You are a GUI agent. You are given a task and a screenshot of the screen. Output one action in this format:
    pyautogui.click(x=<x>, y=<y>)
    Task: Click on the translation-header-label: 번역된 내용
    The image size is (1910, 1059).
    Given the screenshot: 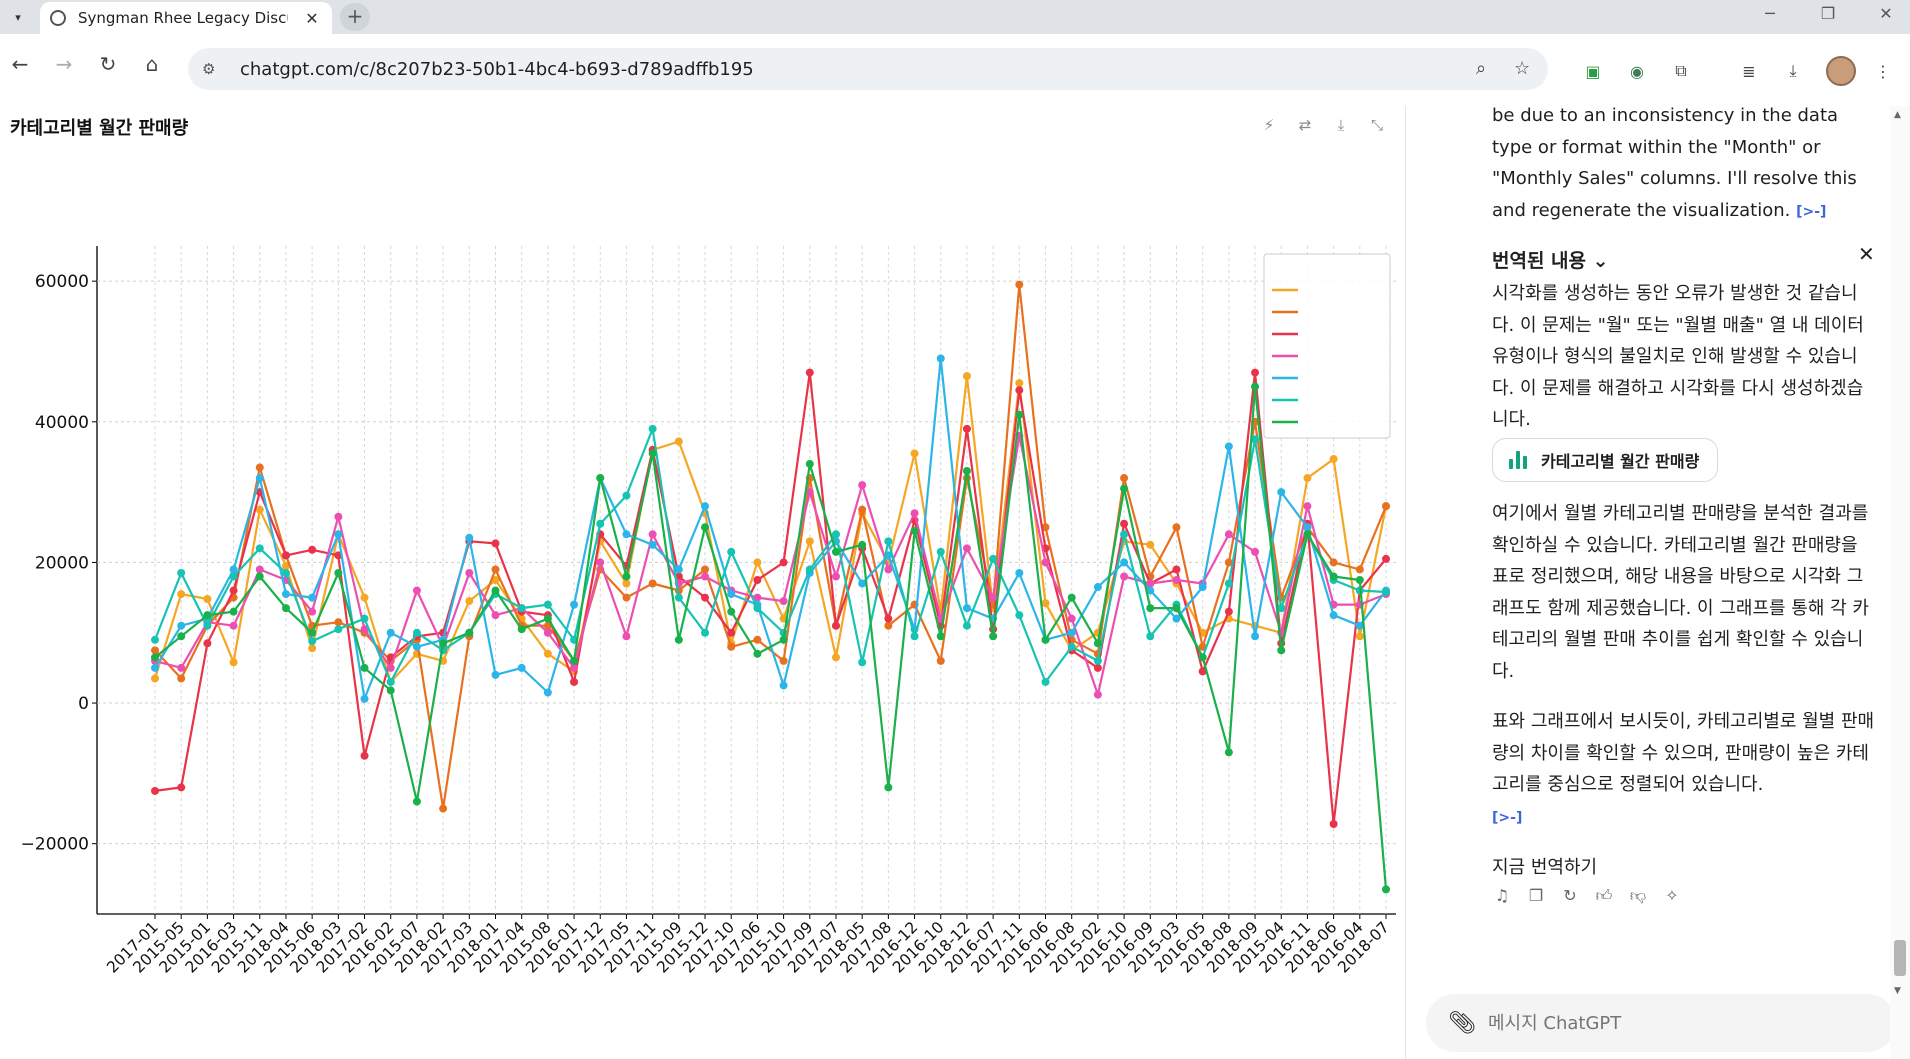 What is the action you would take?
    pyautogui.click(x=1539, y=261)
    